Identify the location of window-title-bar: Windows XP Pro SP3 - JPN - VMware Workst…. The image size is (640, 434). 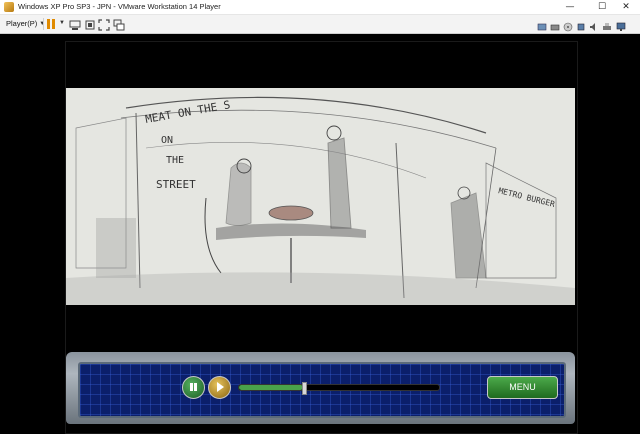
(320, 7).